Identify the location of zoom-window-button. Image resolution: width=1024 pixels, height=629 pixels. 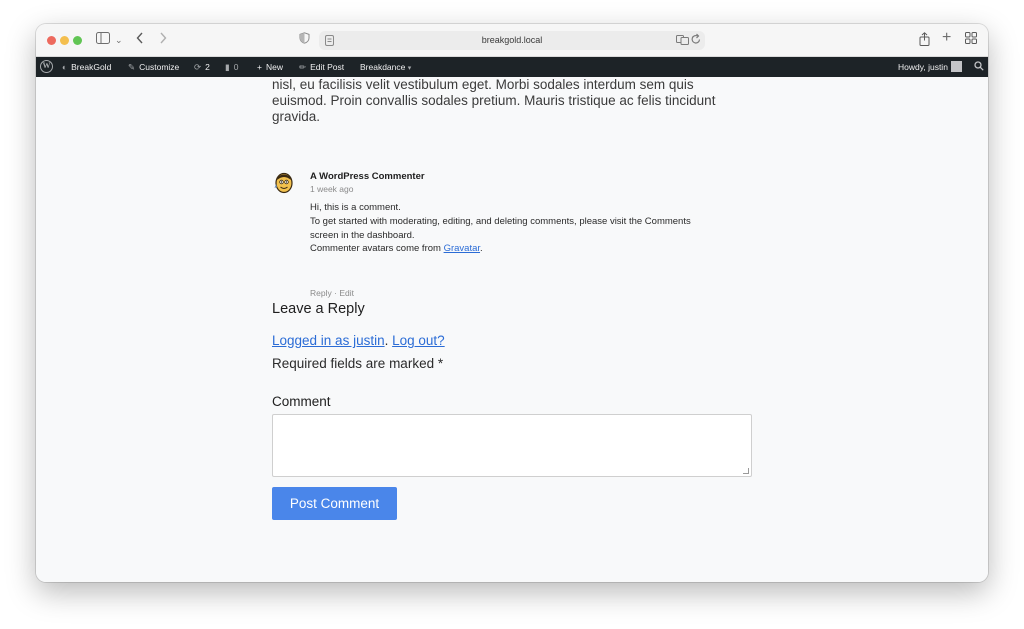
(77, 40).